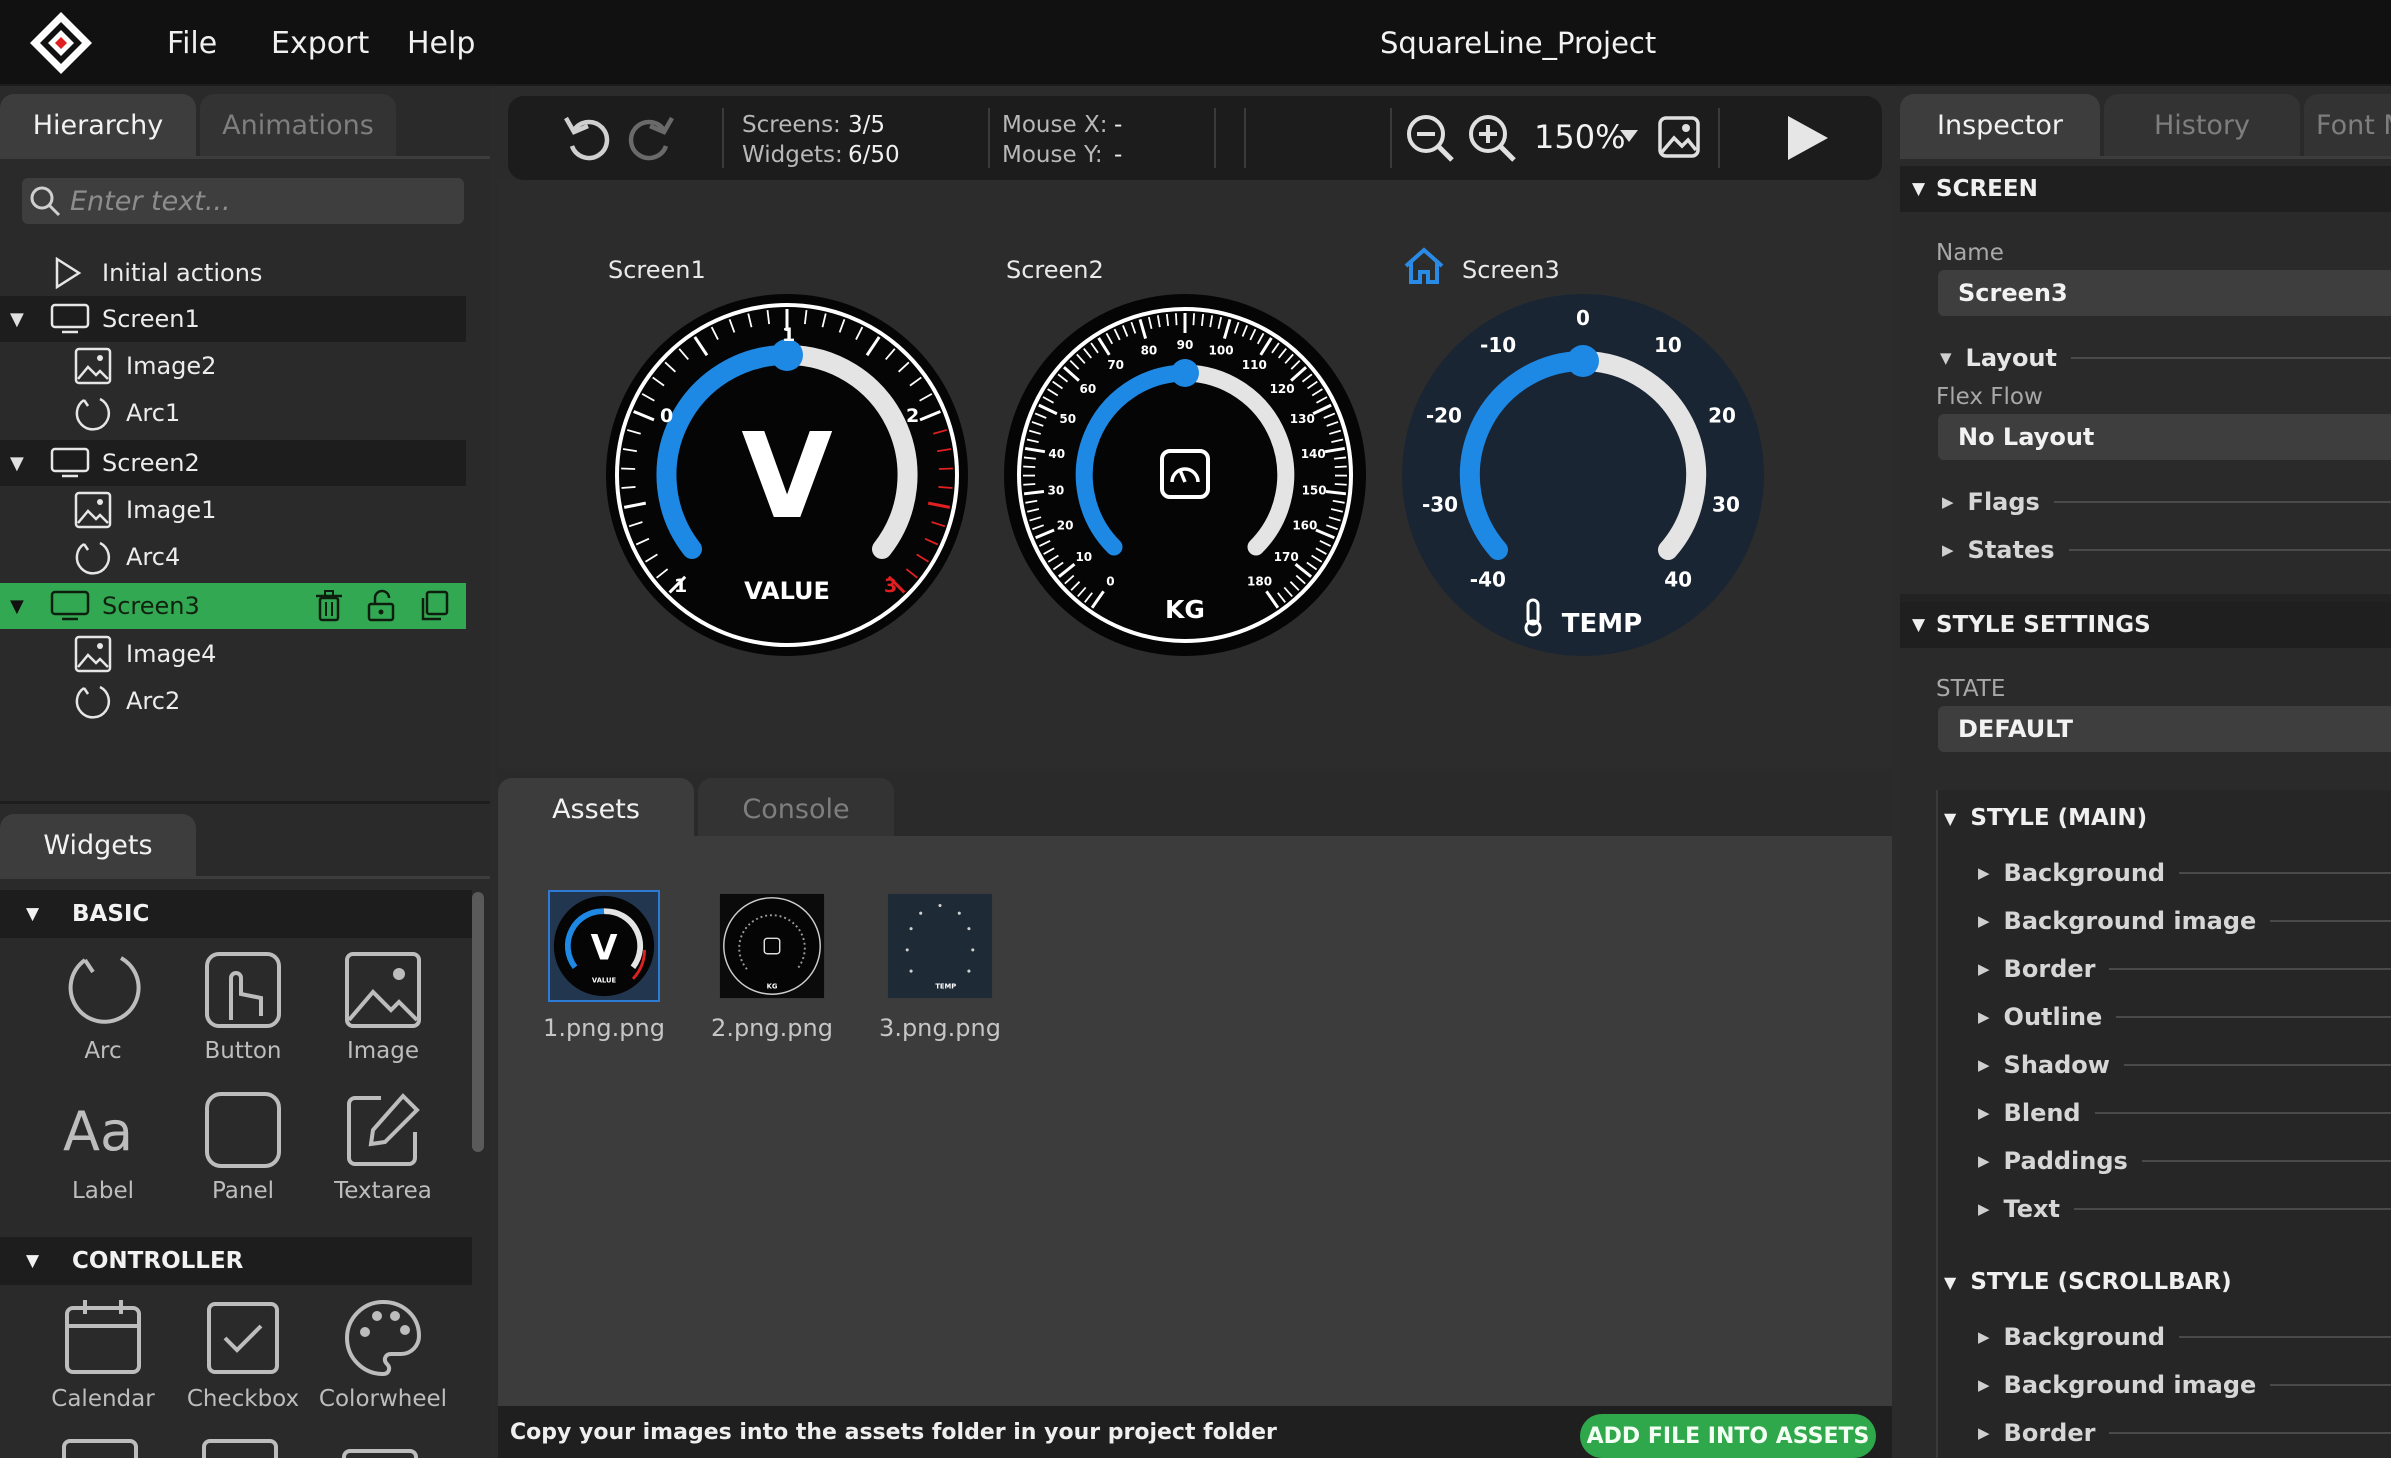 The width and height of the screenshot is (2391, 1458). What do you see at coordinates (2000, 125) in the screenshot?
I see `tab-inspector: Inspector` at bounding box center [2000, 125].